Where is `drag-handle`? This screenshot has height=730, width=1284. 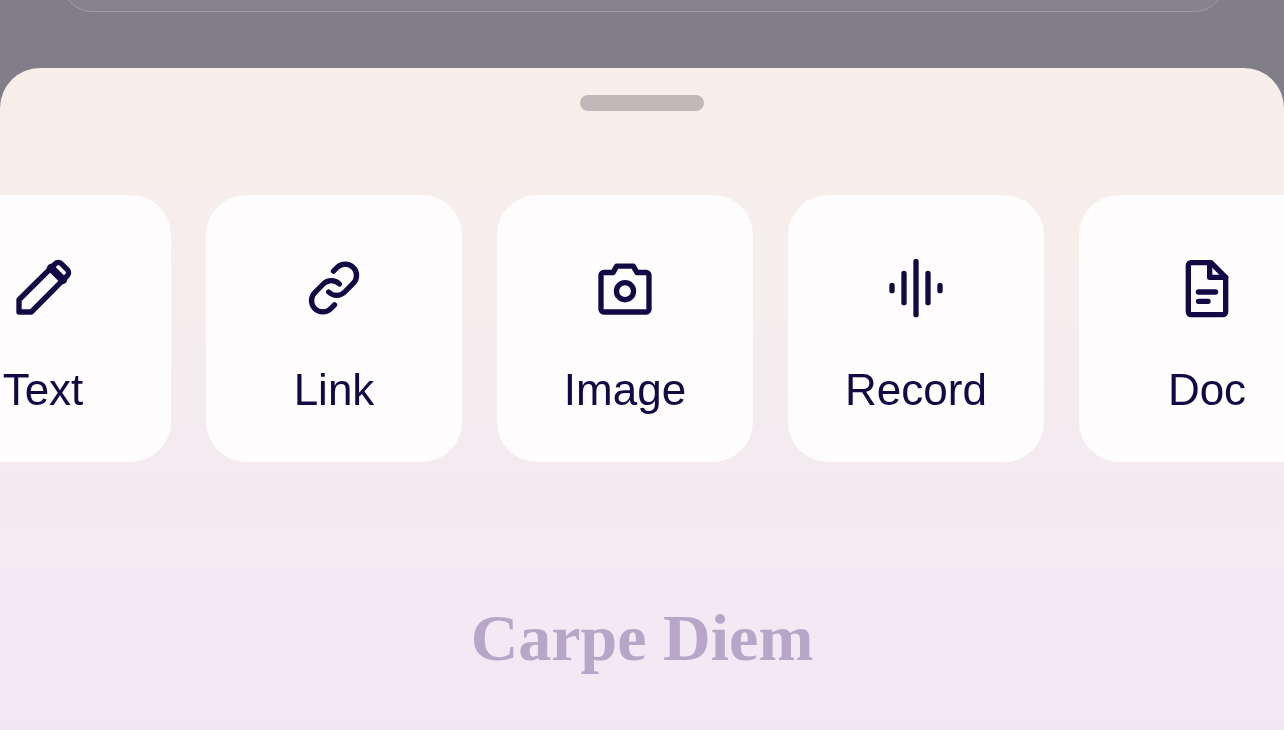
drag-handle is located at coordinates (642, 103).